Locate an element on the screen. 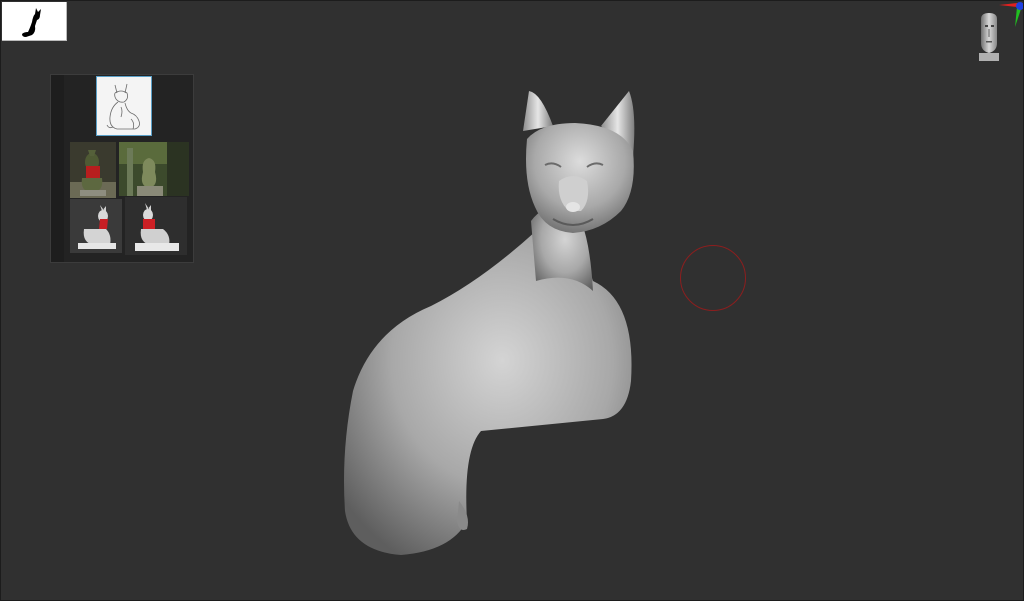 The width and height of the screenshot is (1024, 601). reference-image-panel is located at coordinates (122, 168).